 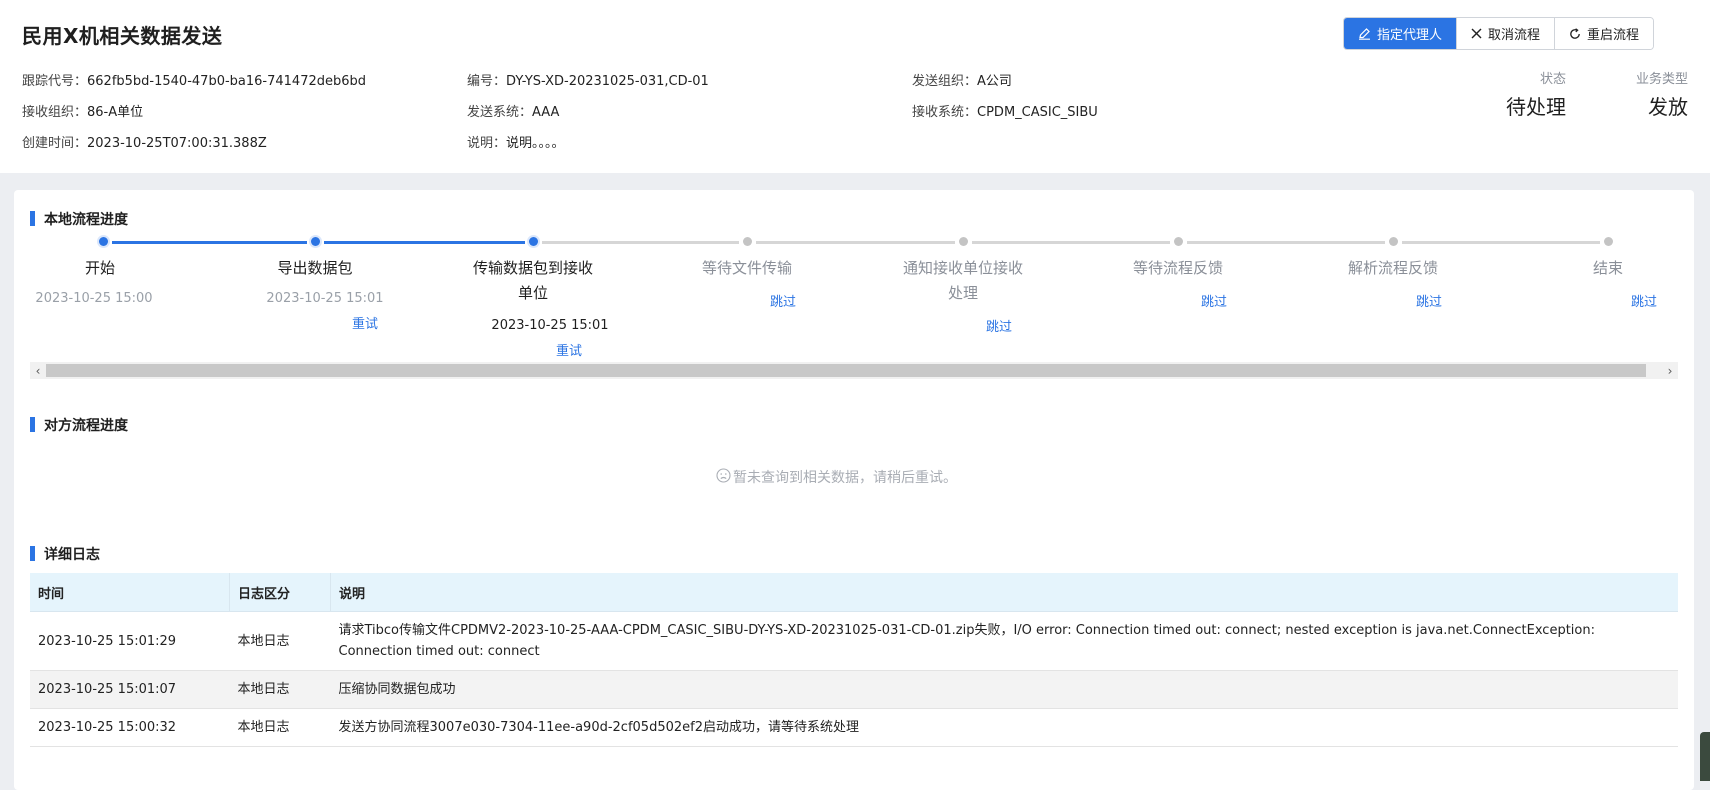 What do you see at coordinates (1410, 35) in the screenshot?
I see `assign-agent-label: 指定代理人` at bounding box center [1410, 35].